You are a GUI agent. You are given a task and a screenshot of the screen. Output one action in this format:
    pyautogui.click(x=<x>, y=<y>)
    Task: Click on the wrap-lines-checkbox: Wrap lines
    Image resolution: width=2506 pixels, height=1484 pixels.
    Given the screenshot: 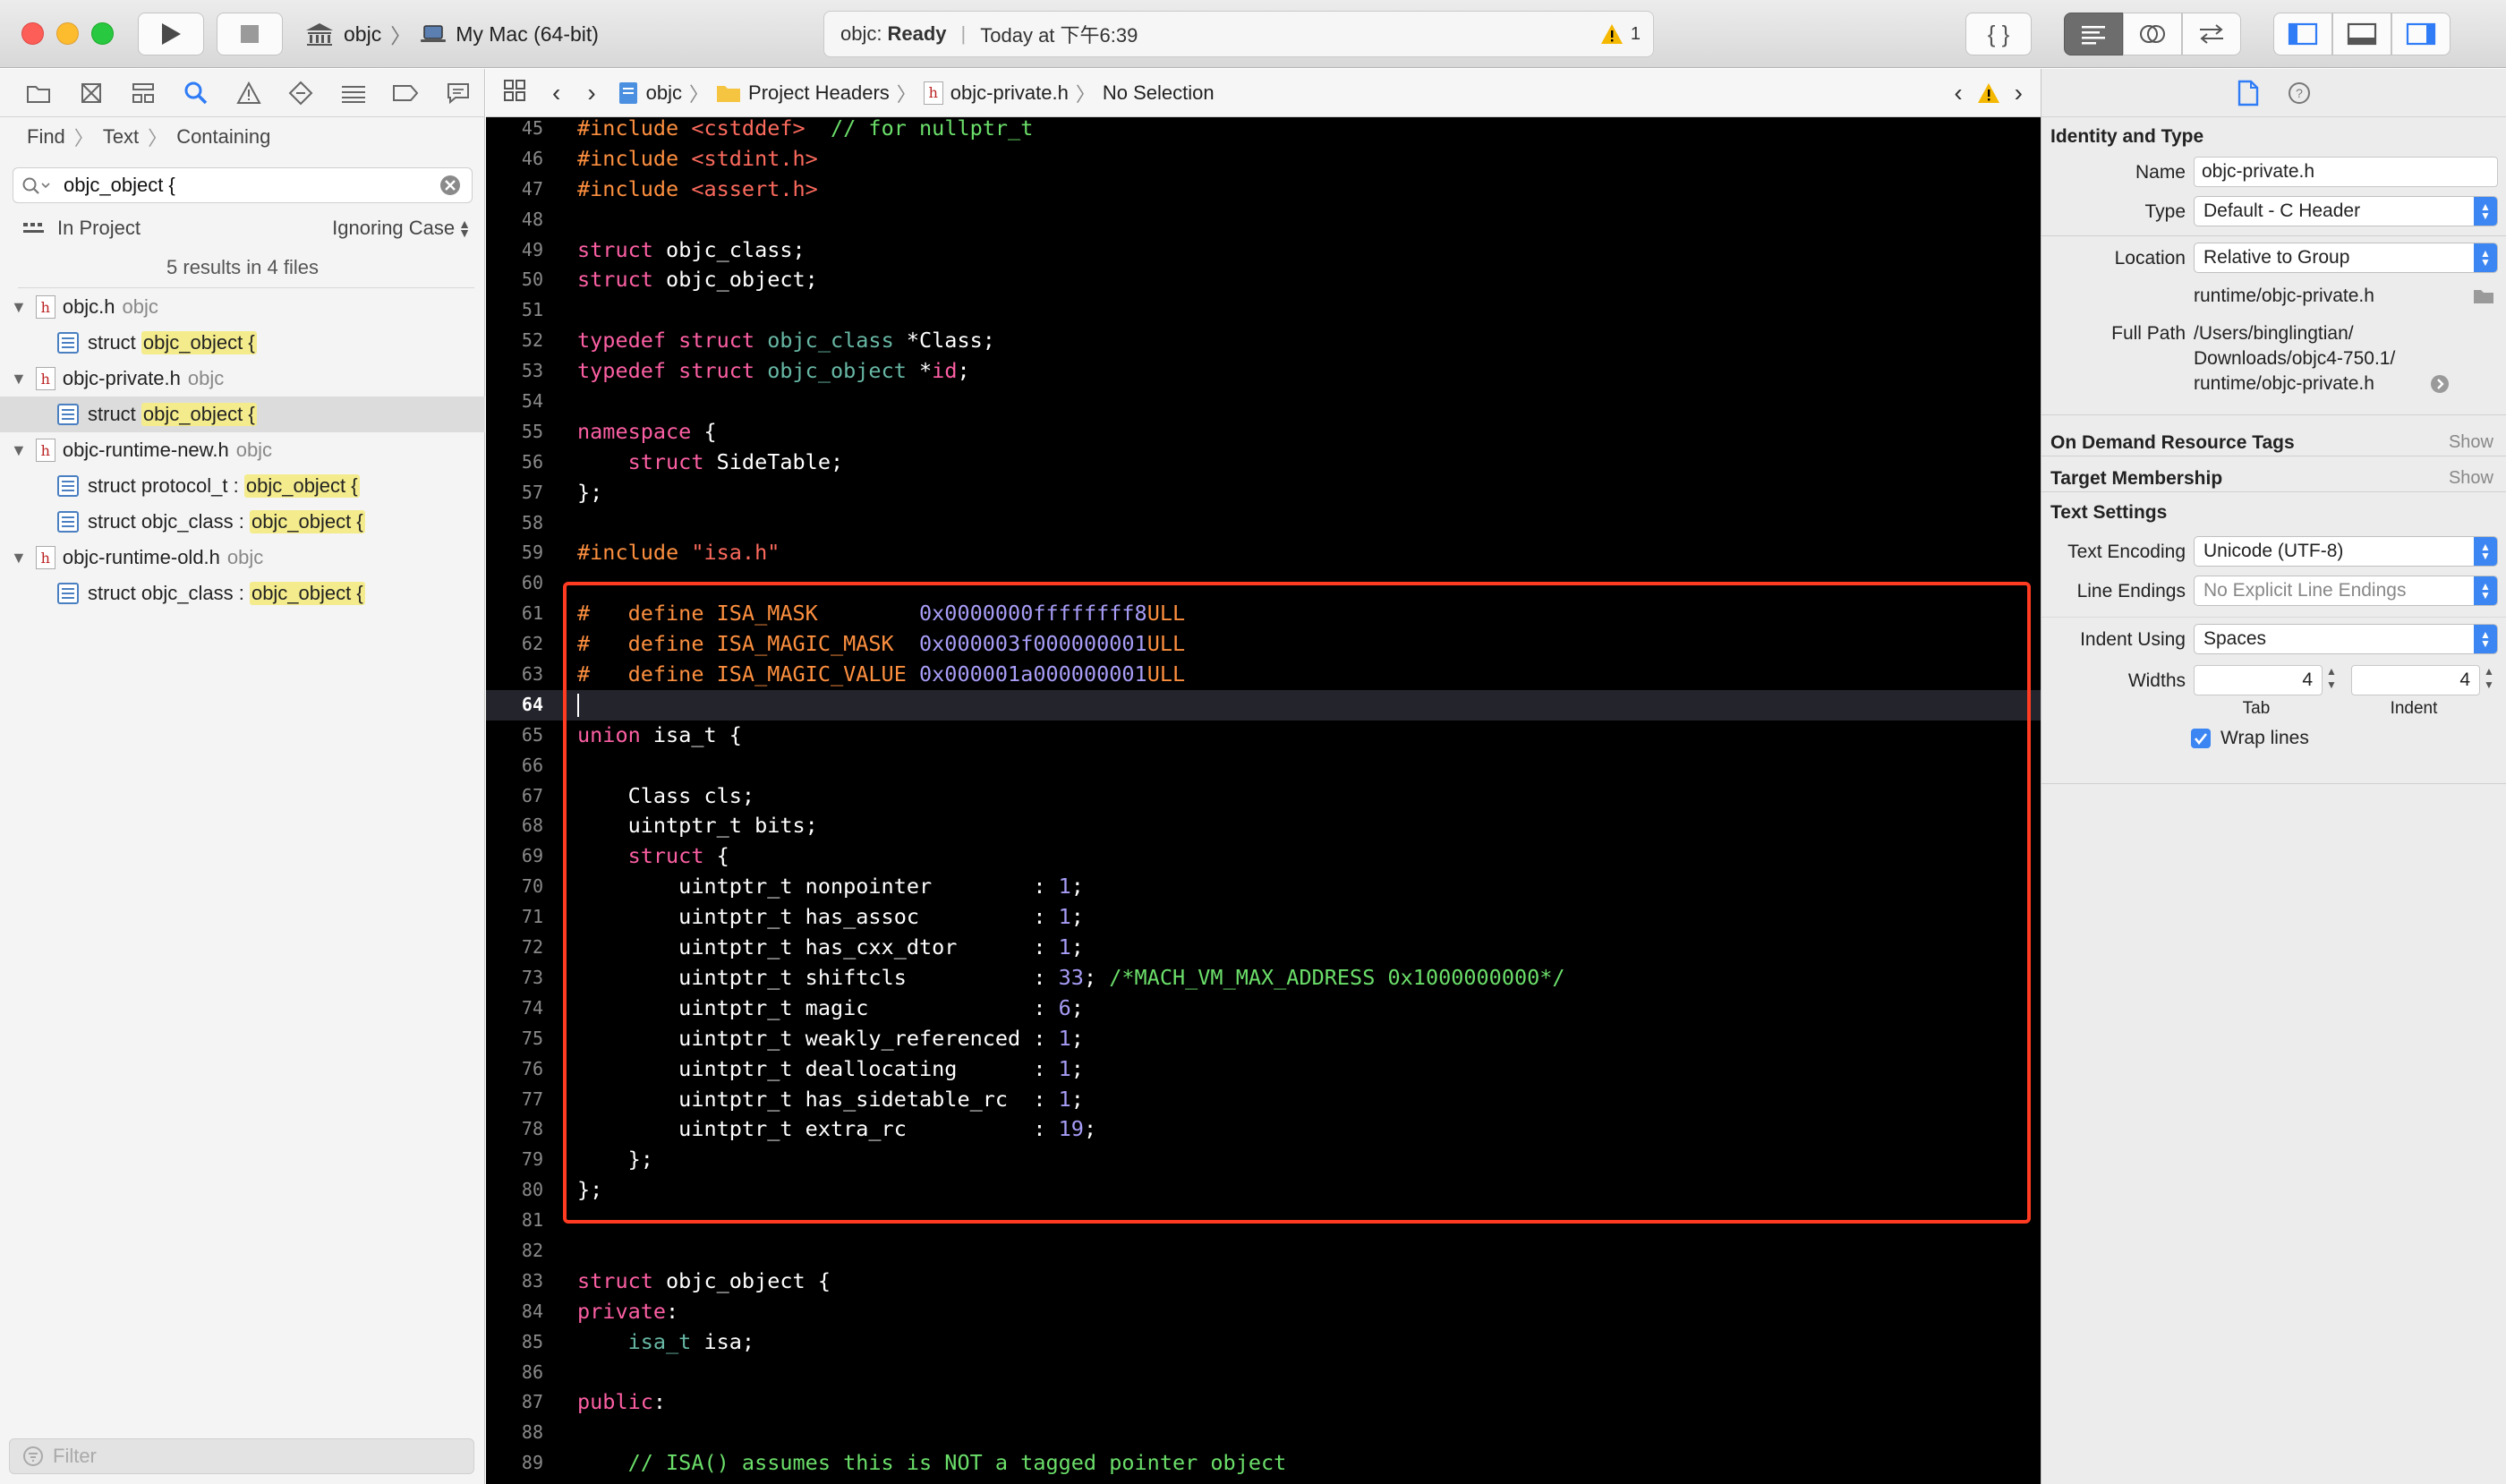 What is the action you would take?
    pyautogui.click(x=2249, y=738)
    